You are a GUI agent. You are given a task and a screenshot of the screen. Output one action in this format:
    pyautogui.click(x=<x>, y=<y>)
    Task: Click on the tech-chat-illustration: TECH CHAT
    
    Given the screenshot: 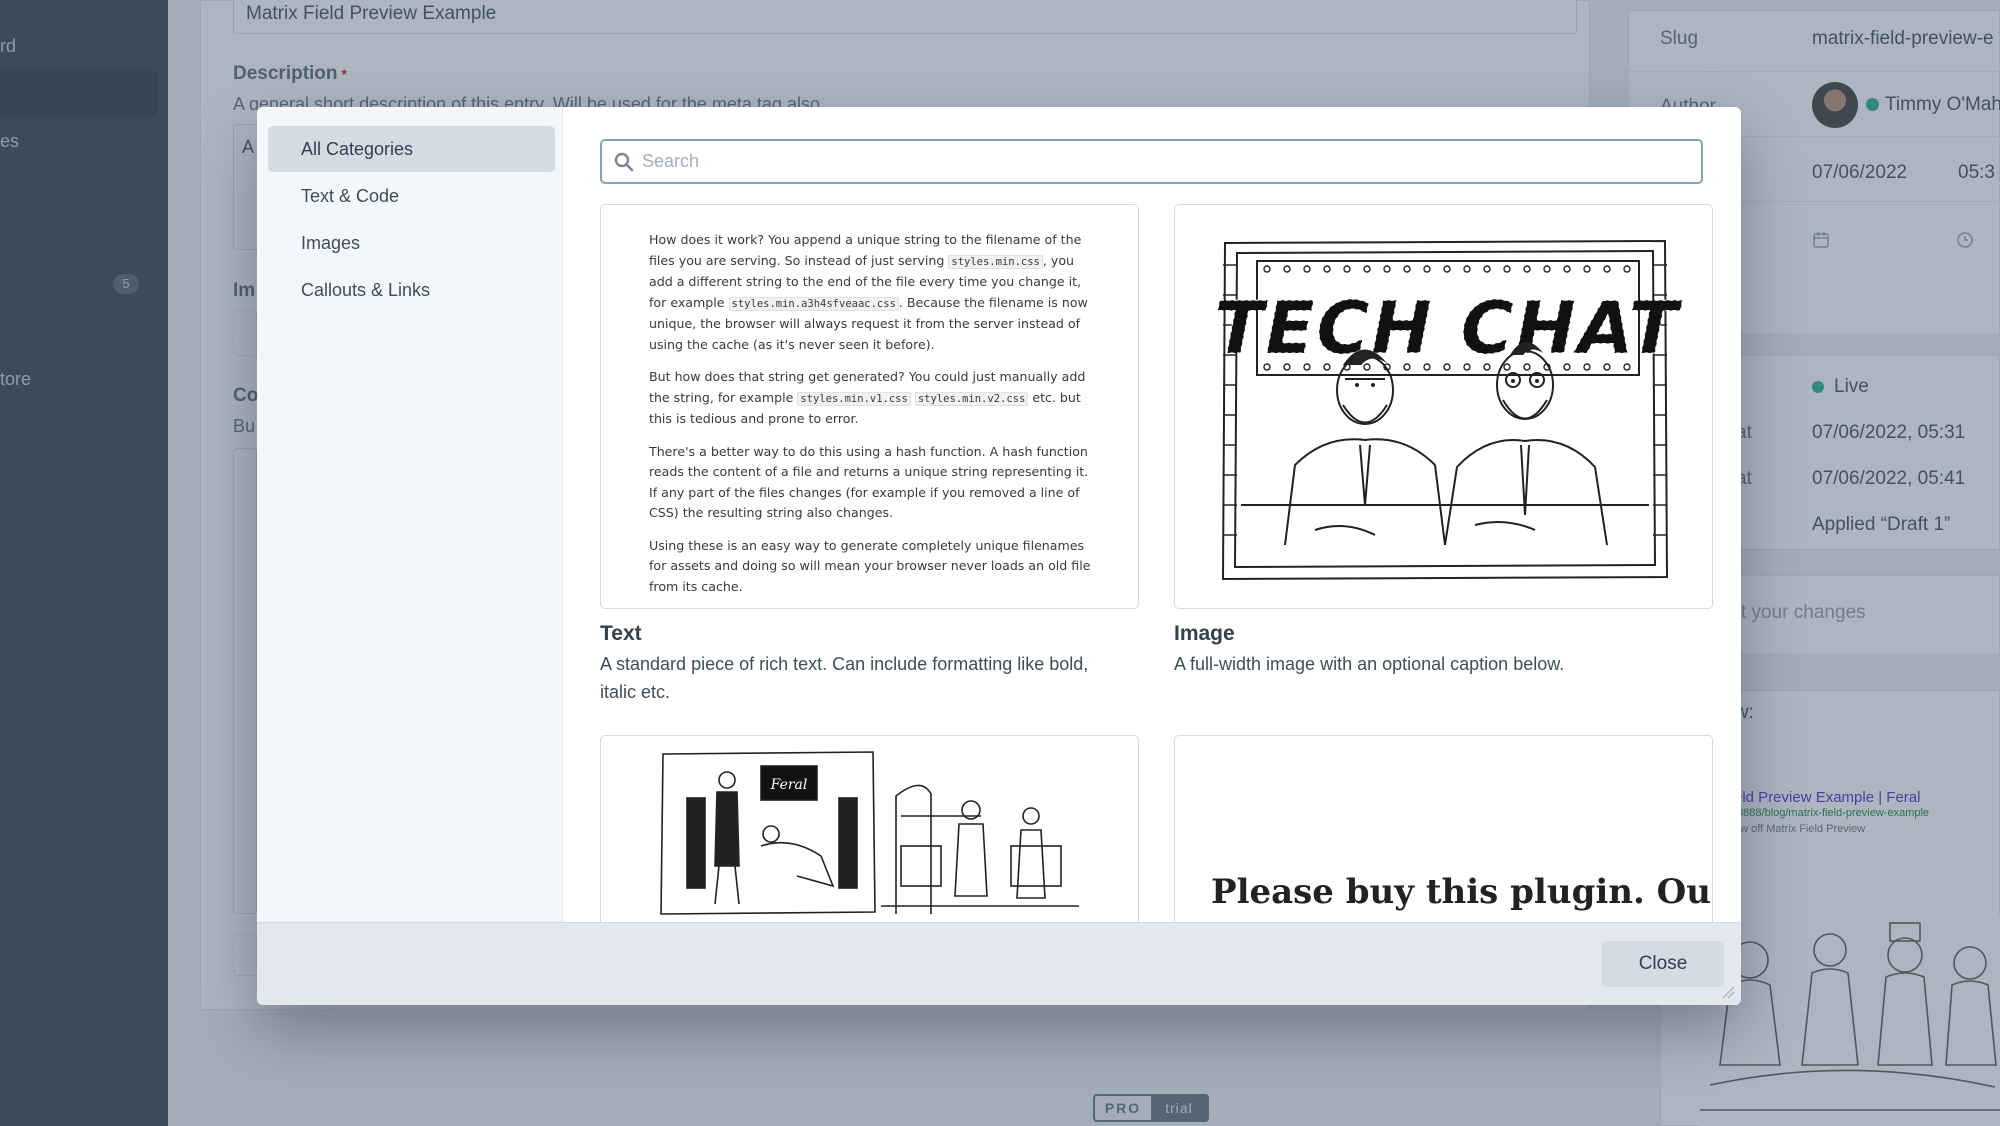 What is the action you would take?
    pyautogui.click(x=1448, y=410)
    